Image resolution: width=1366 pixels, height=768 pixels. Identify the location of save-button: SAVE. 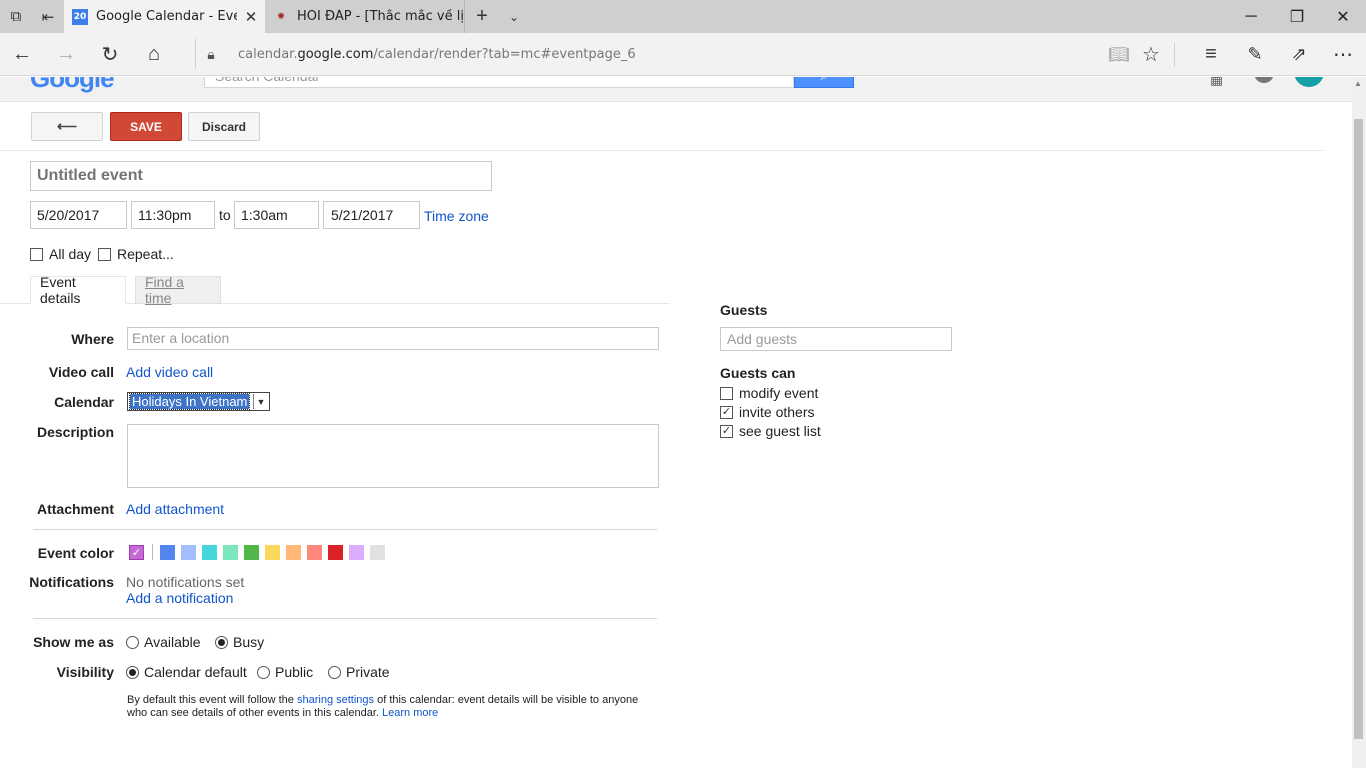
(146, 126).